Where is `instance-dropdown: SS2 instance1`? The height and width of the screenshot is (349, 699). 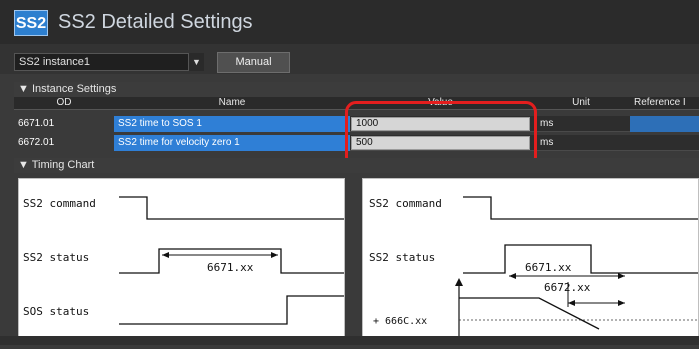 instance-dropdown: SS2 instance1 is located at coordinates (109, 62).